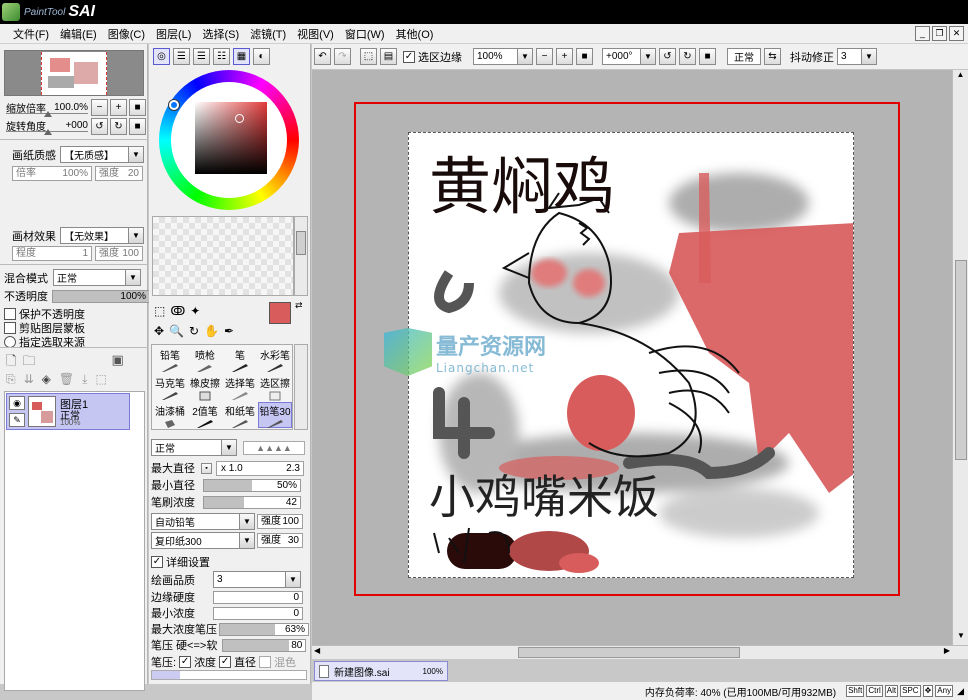 This screenshot has height=700, width=968. What do you see at coordinates (170, 359) in the screenshot?
I see `brush-pencil: 铅笔` at bounding box center [170, 359].